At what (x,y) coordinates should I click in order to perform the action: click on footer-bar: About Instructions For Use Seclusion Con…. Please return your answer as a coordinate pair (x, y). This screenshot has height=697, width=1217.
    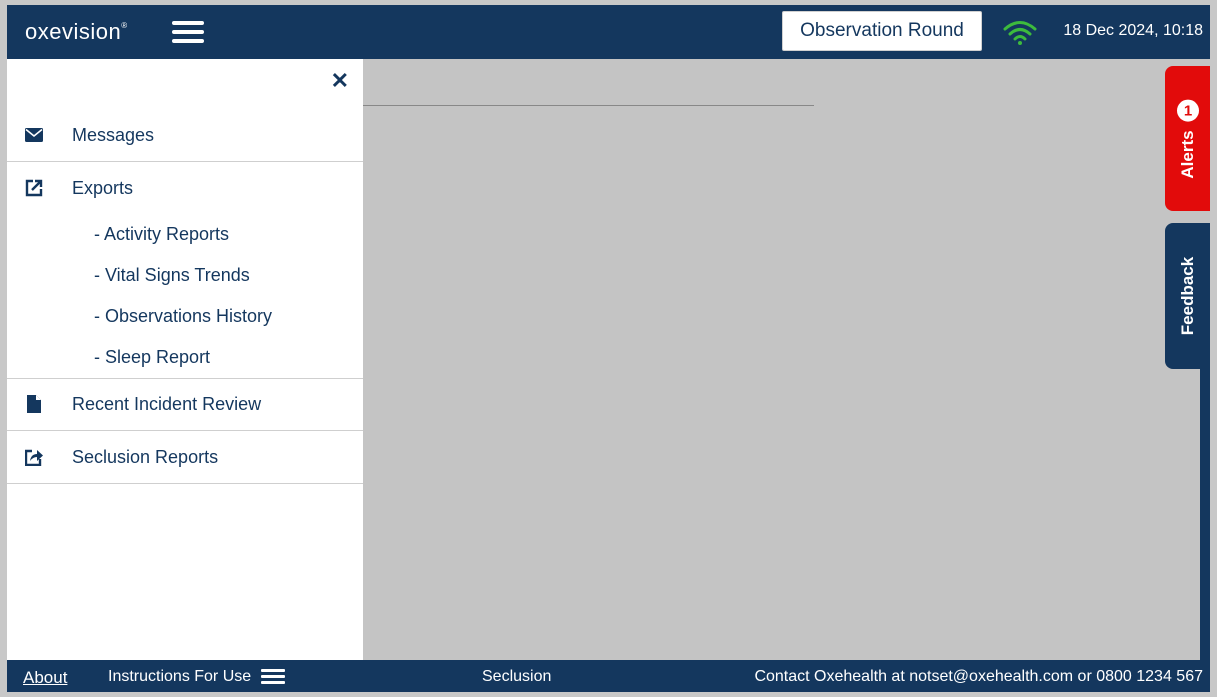
    Looking at the image, I should click on (608, 676).